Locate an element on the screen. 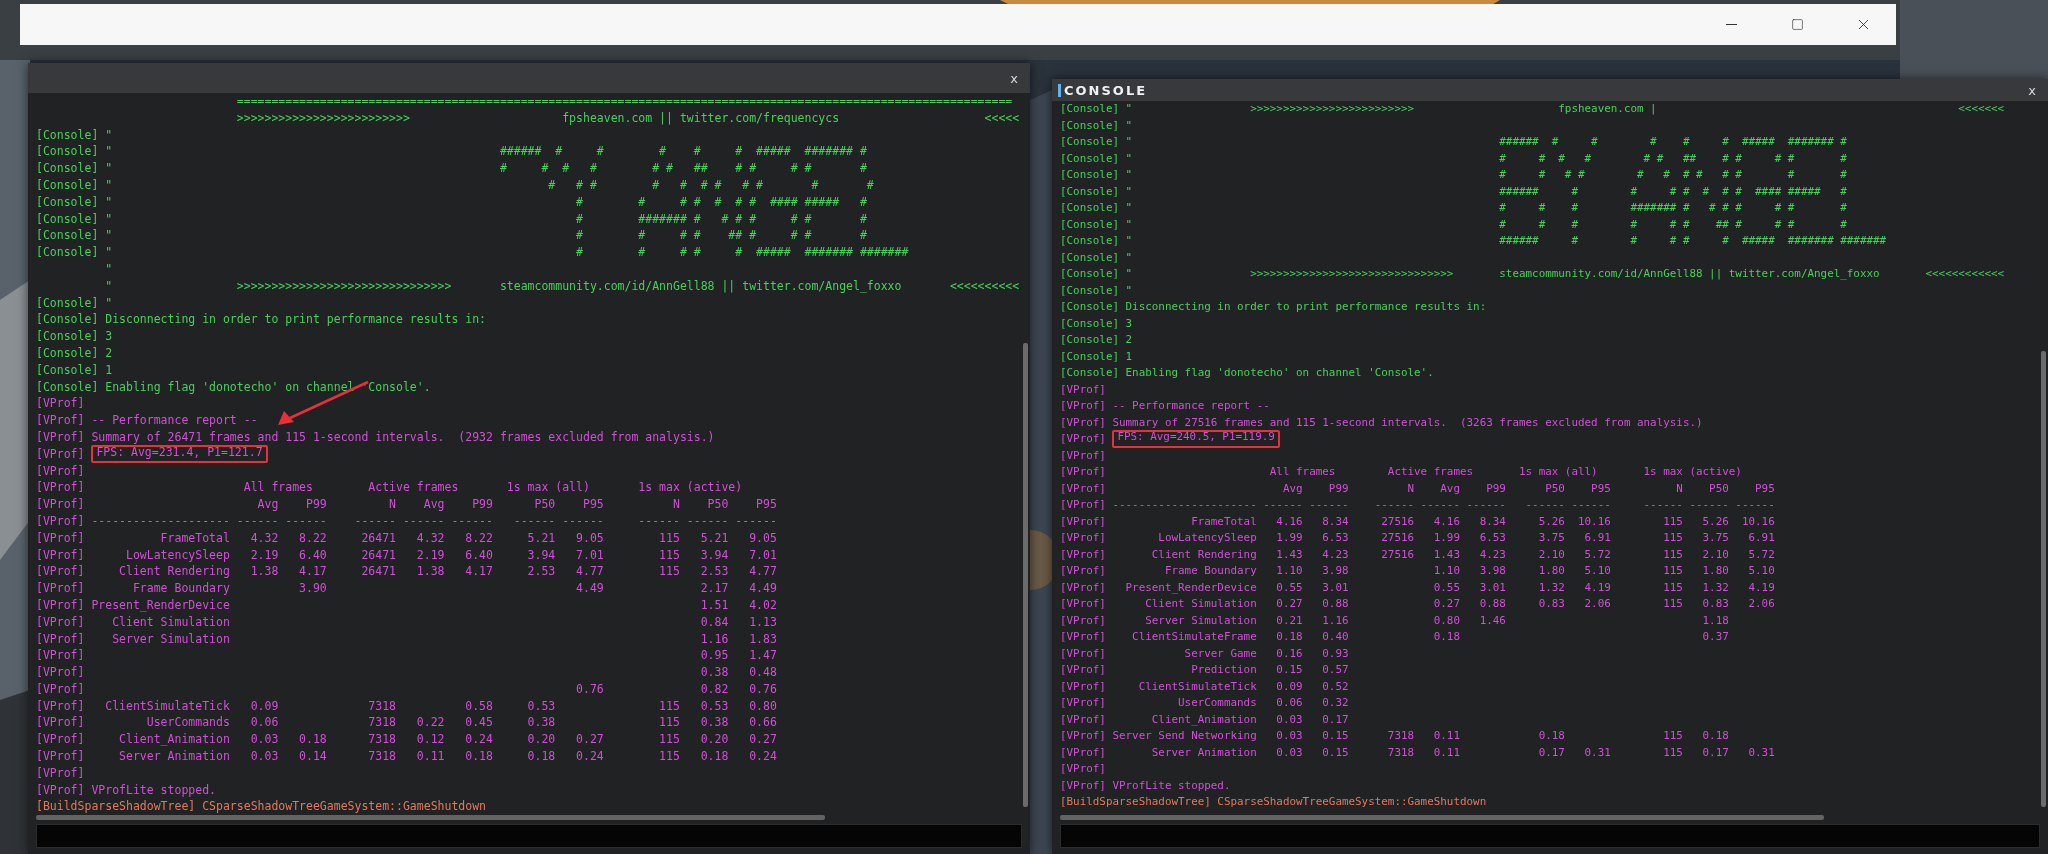  fps-reading: FPS: Avg=231.4, P1=121.7 is located at coordinates (179, 453).